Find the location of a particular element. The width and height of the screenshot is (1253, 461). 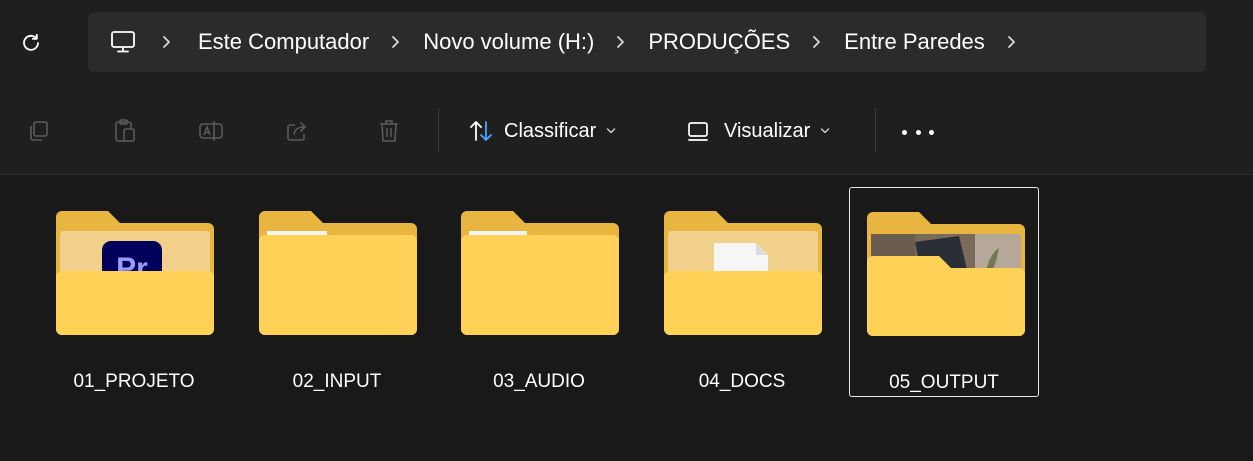

share-icon is located at coordinates (297, 131).